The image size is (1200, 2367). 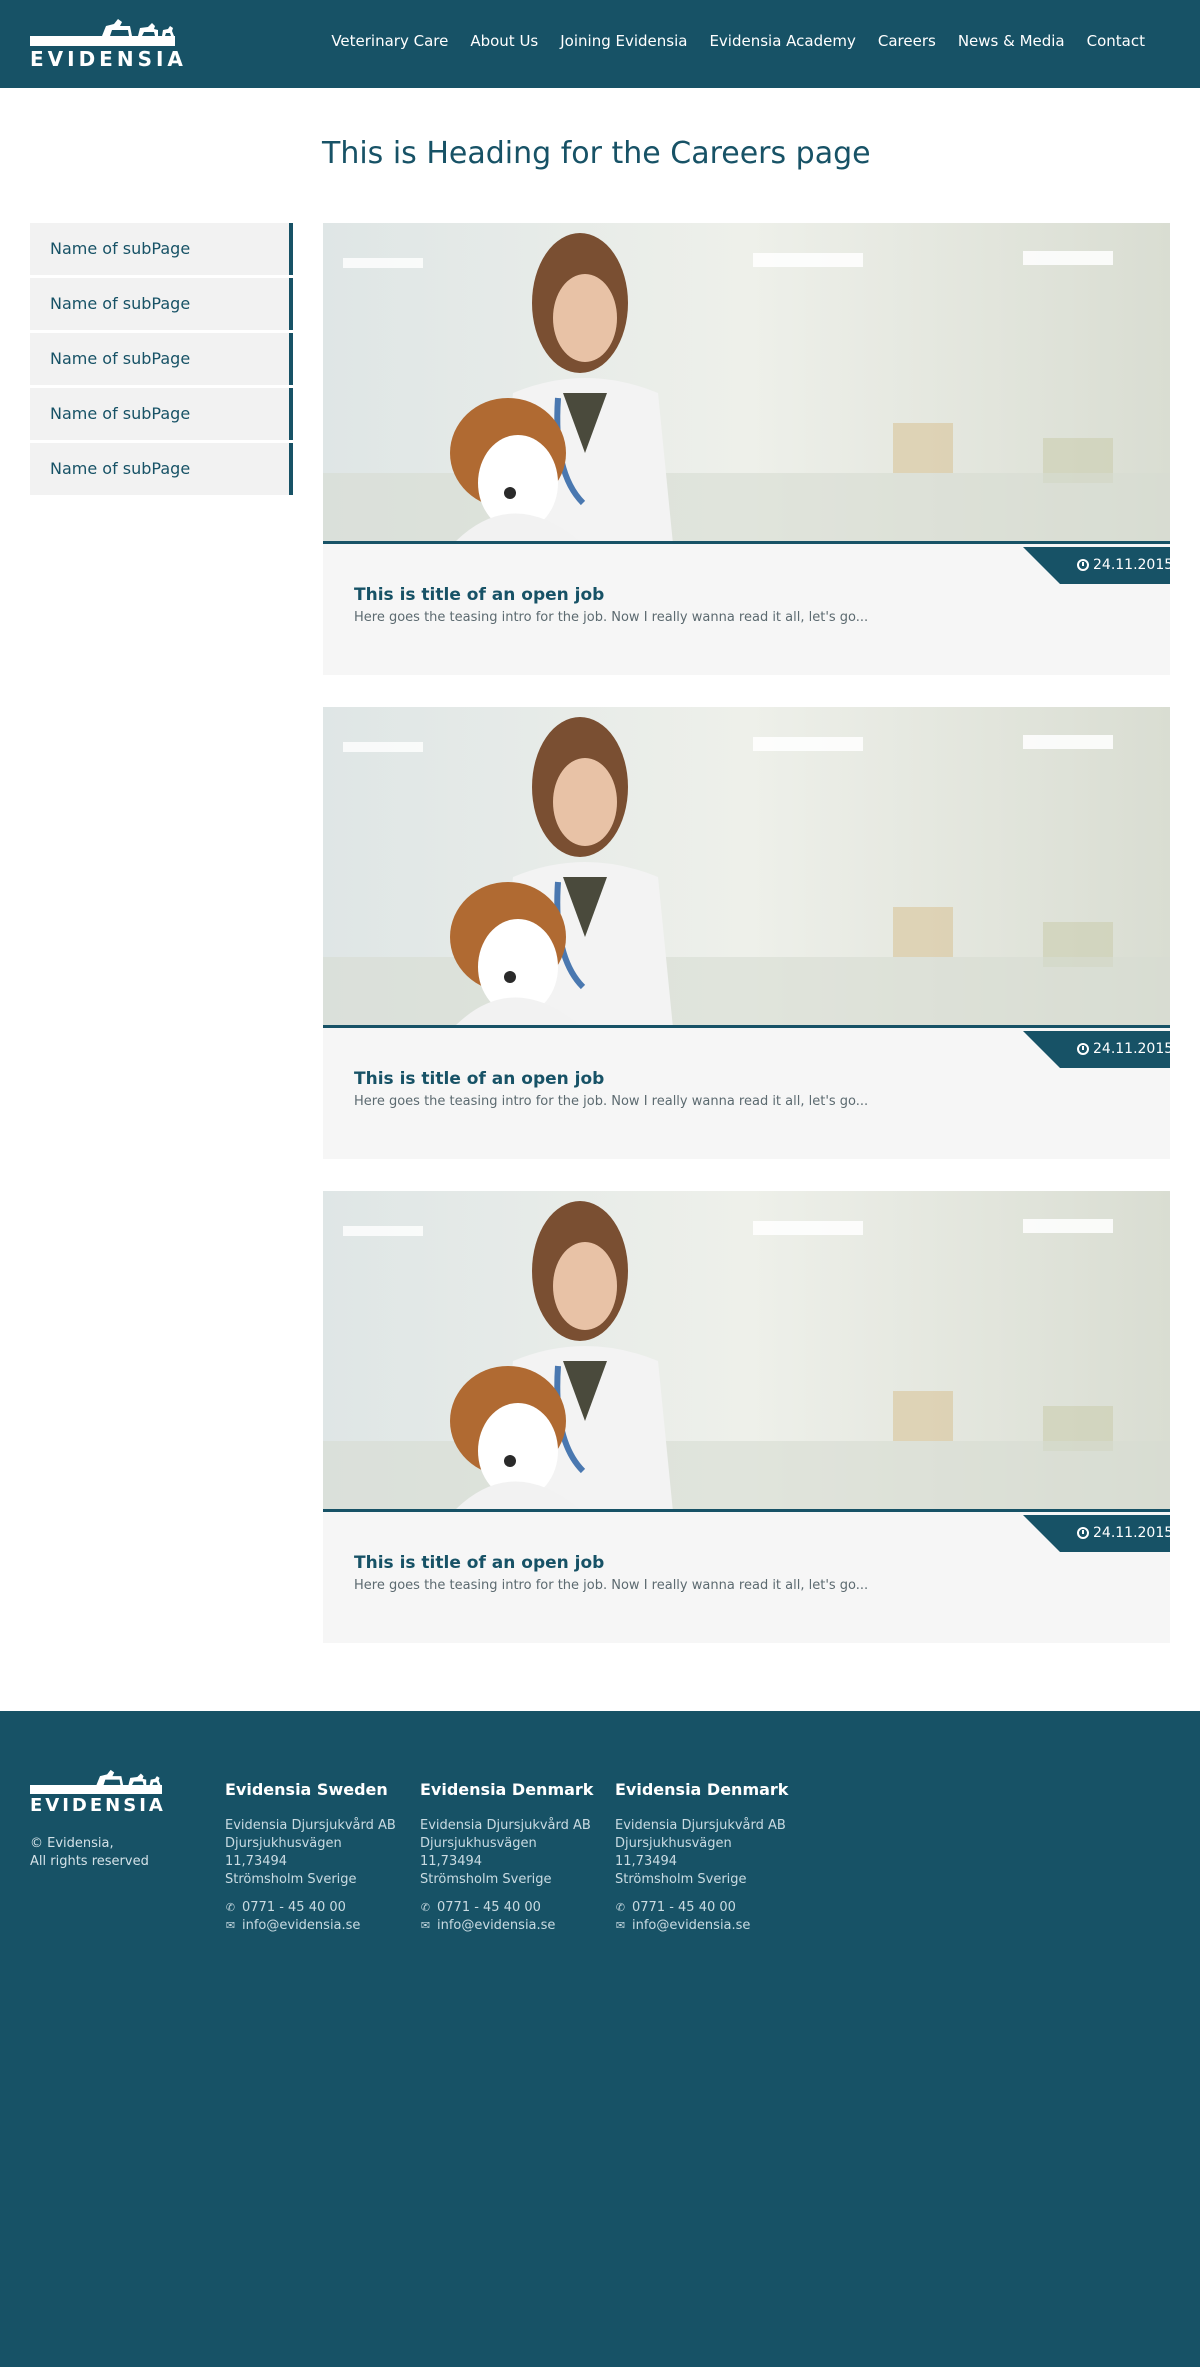 I want to click on nav-news-media: News & Media, so click(x=1011, y=41).